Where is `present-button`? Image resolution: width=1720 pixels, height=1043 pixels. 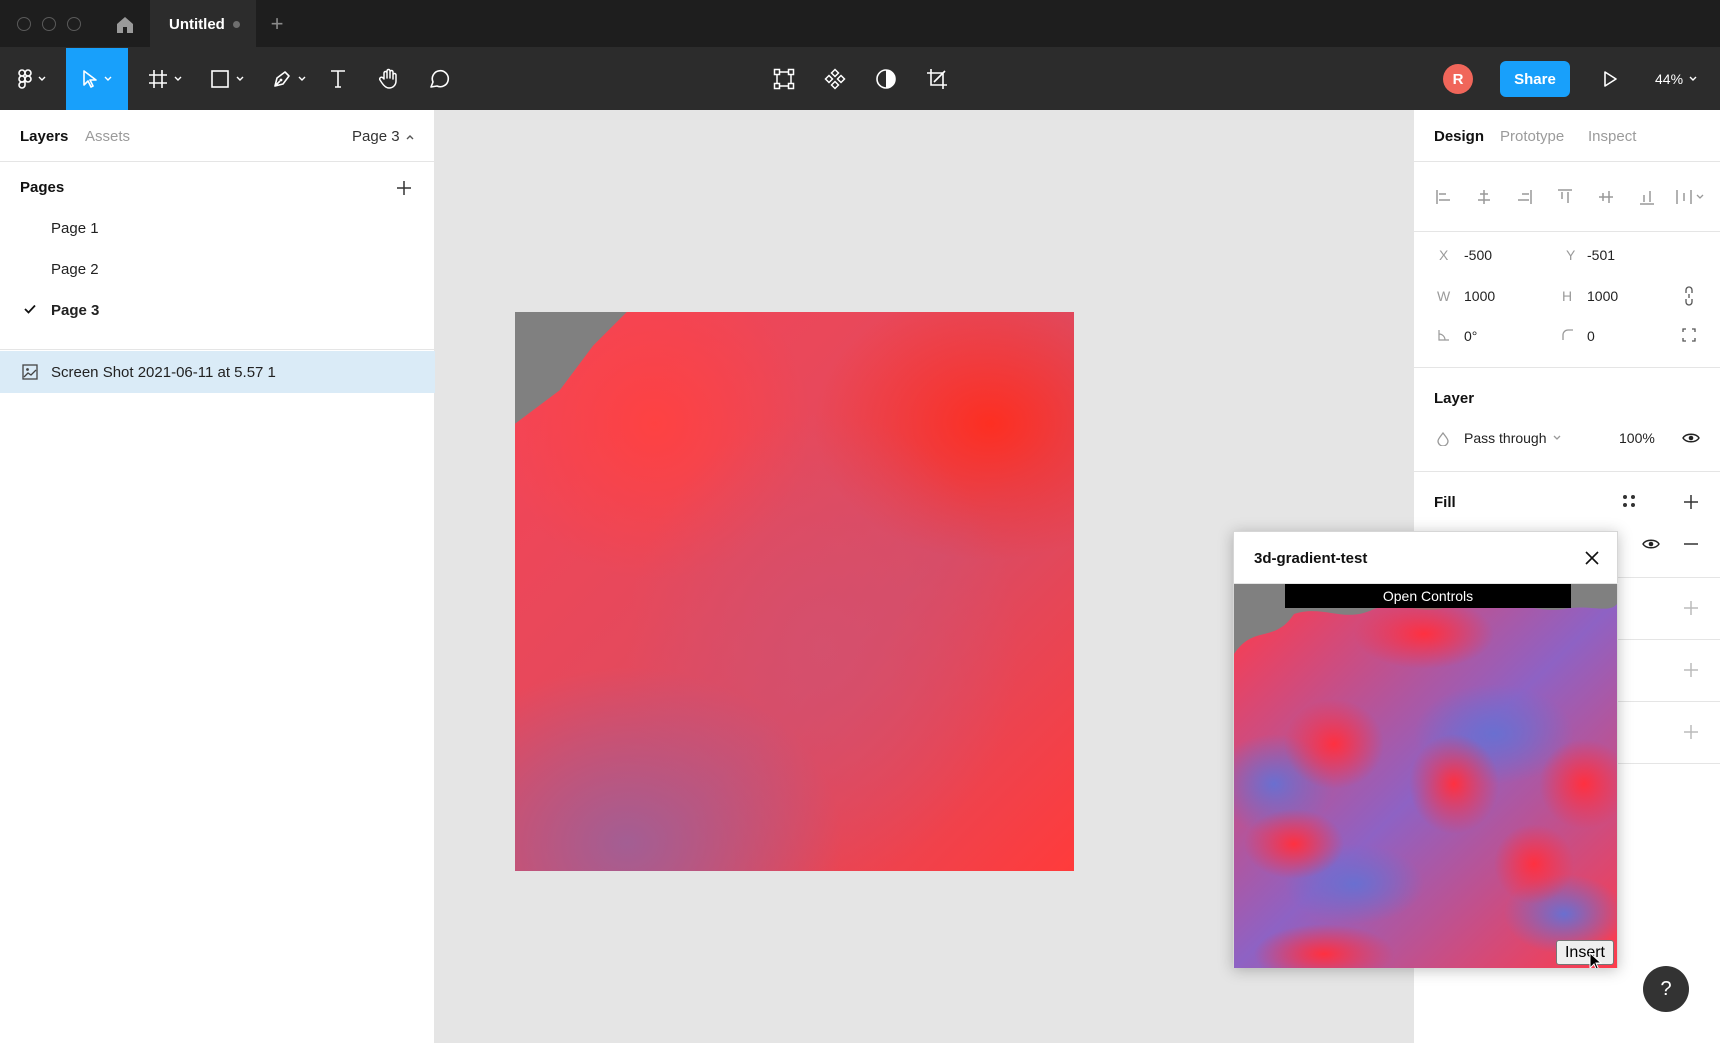 present-button is located at coordinates (1610, 79).